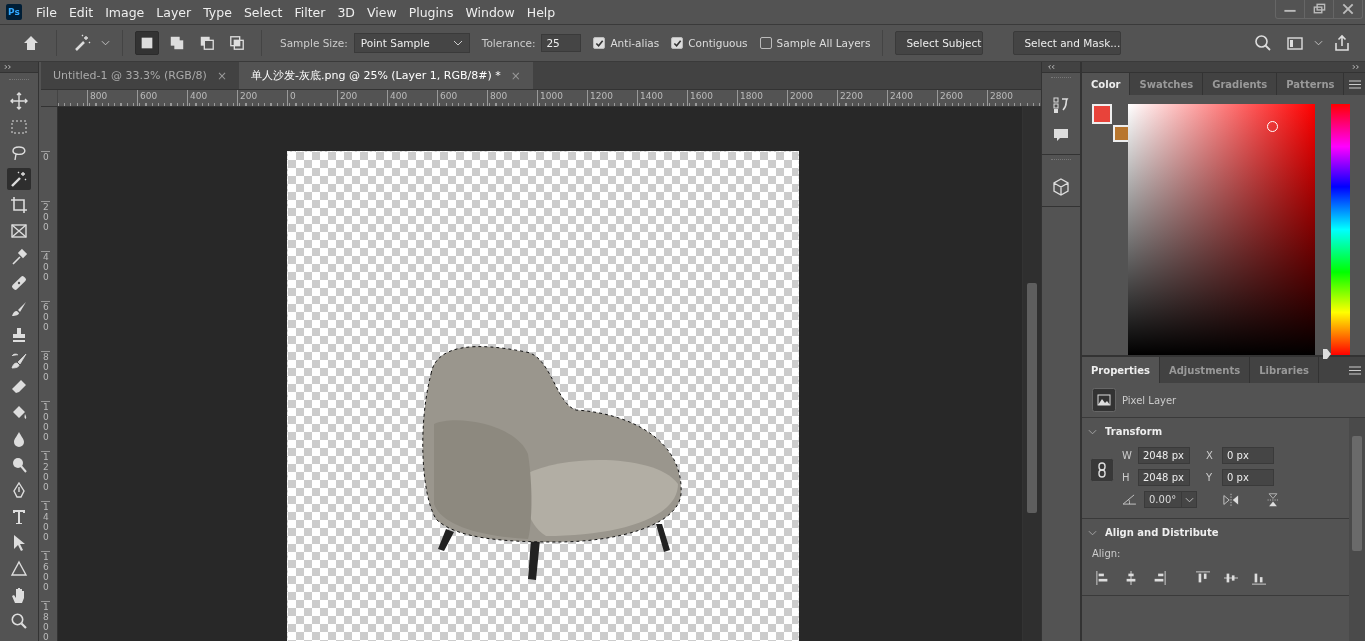 The height and width of the screenshot is (641, 1365). What do you see at coordinates (221, 75) in the screenshot?
I see `close-icon: ×` at bounding box center [221, 75].